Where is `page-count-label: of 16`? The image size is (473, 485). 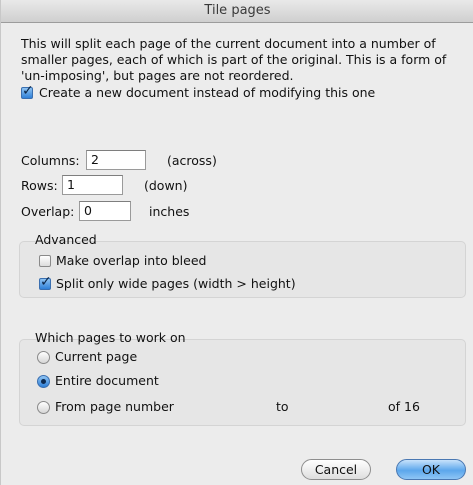 page-count-label: of 16 is located at coordinates (404, 406).